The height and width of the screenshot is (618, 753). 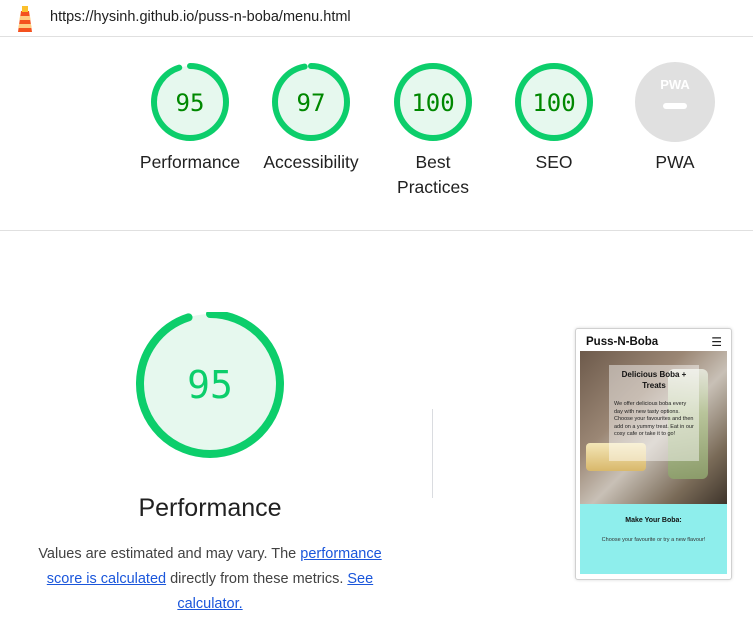 I want to click on gauge-label: SEO, so click(x=554, y=162).